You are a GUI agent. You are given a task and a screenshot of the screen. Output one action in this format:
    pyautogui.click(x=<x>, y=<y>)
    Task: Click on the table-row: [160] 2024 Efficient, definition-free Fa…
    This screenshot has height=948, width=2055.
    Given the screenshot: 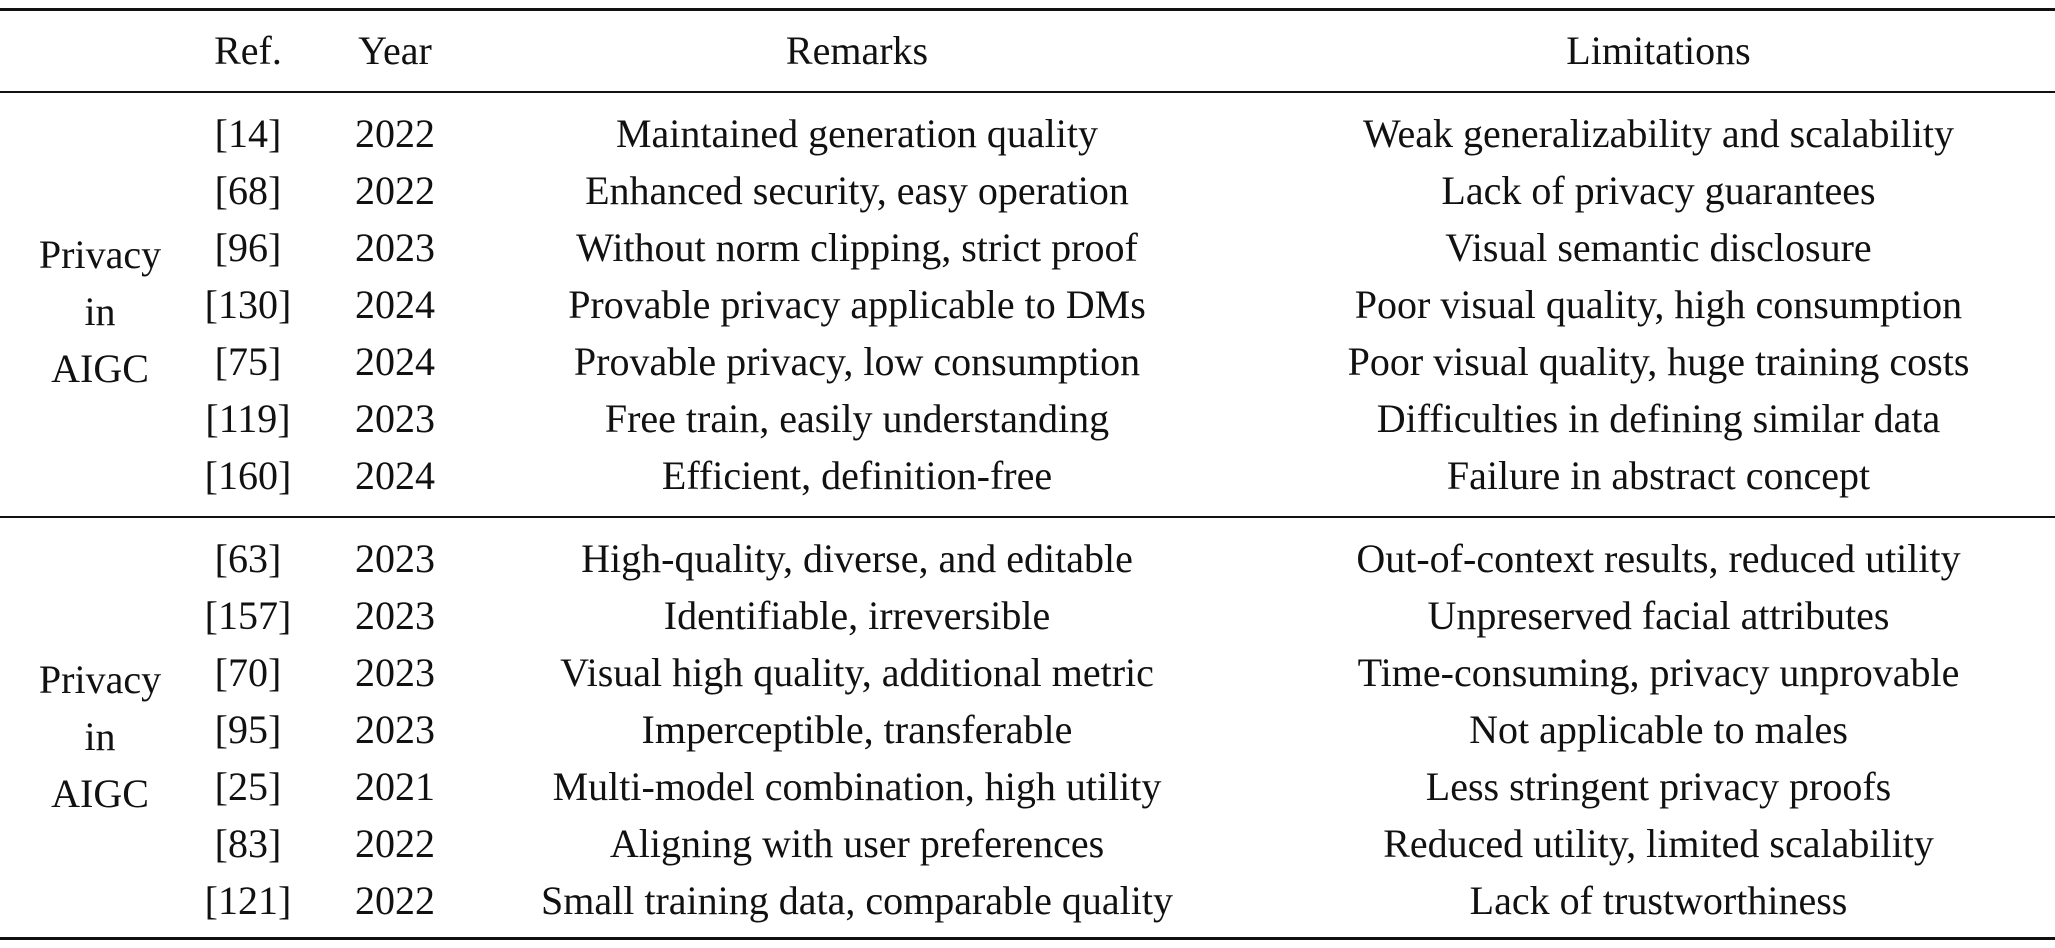 What is the action you would take?
    pyautogui.click(x=1027, y=476)
    